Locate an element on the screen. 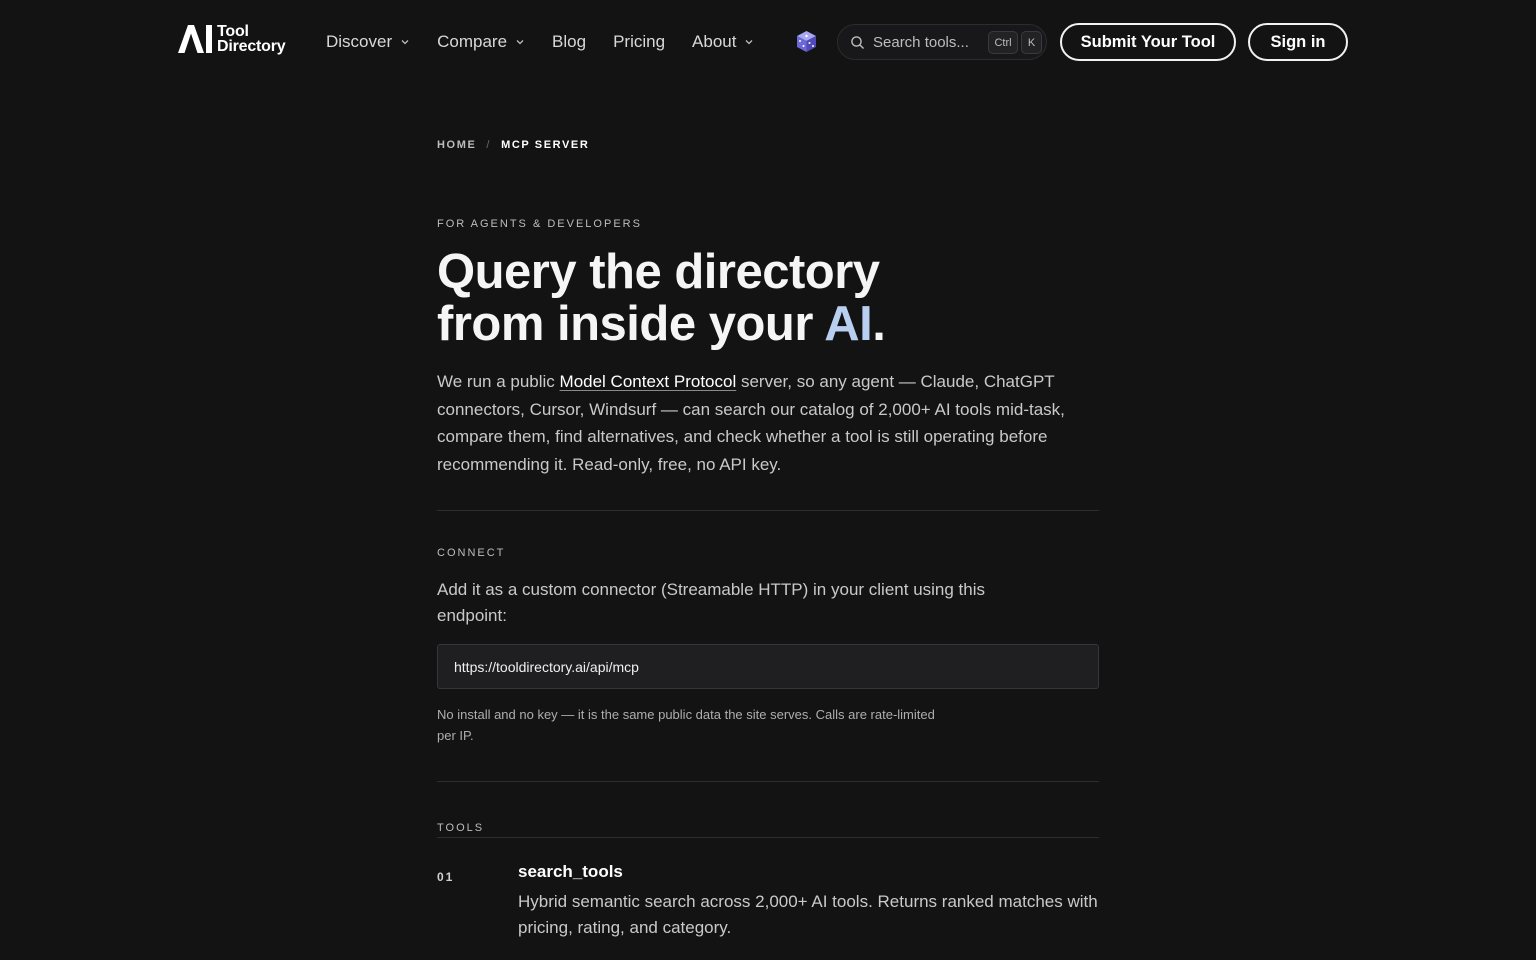  search-input is located at coordinates (928, 42).